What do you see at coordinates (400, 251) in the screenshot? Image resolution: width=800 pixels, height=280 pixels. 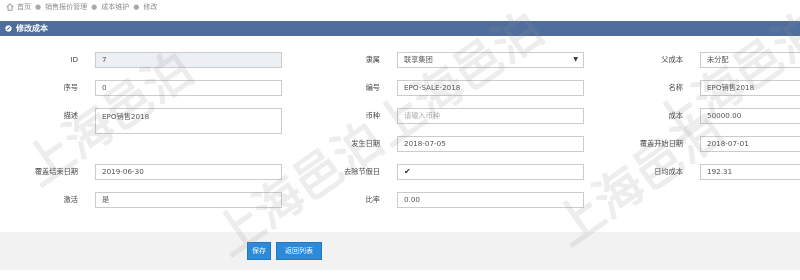 I see `form-footer` at bounding box center [400, 251].